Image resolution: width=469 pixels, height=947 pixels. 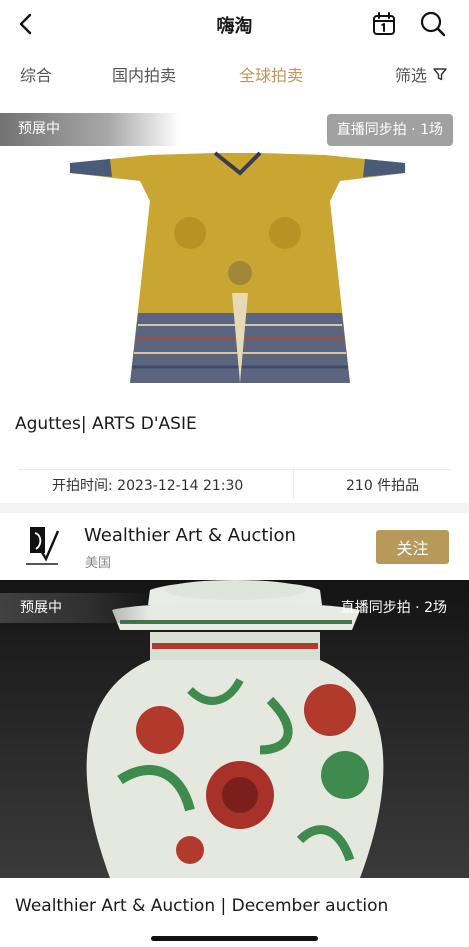 I want to click on follow-button: 关注, so click(x=412, y=547).